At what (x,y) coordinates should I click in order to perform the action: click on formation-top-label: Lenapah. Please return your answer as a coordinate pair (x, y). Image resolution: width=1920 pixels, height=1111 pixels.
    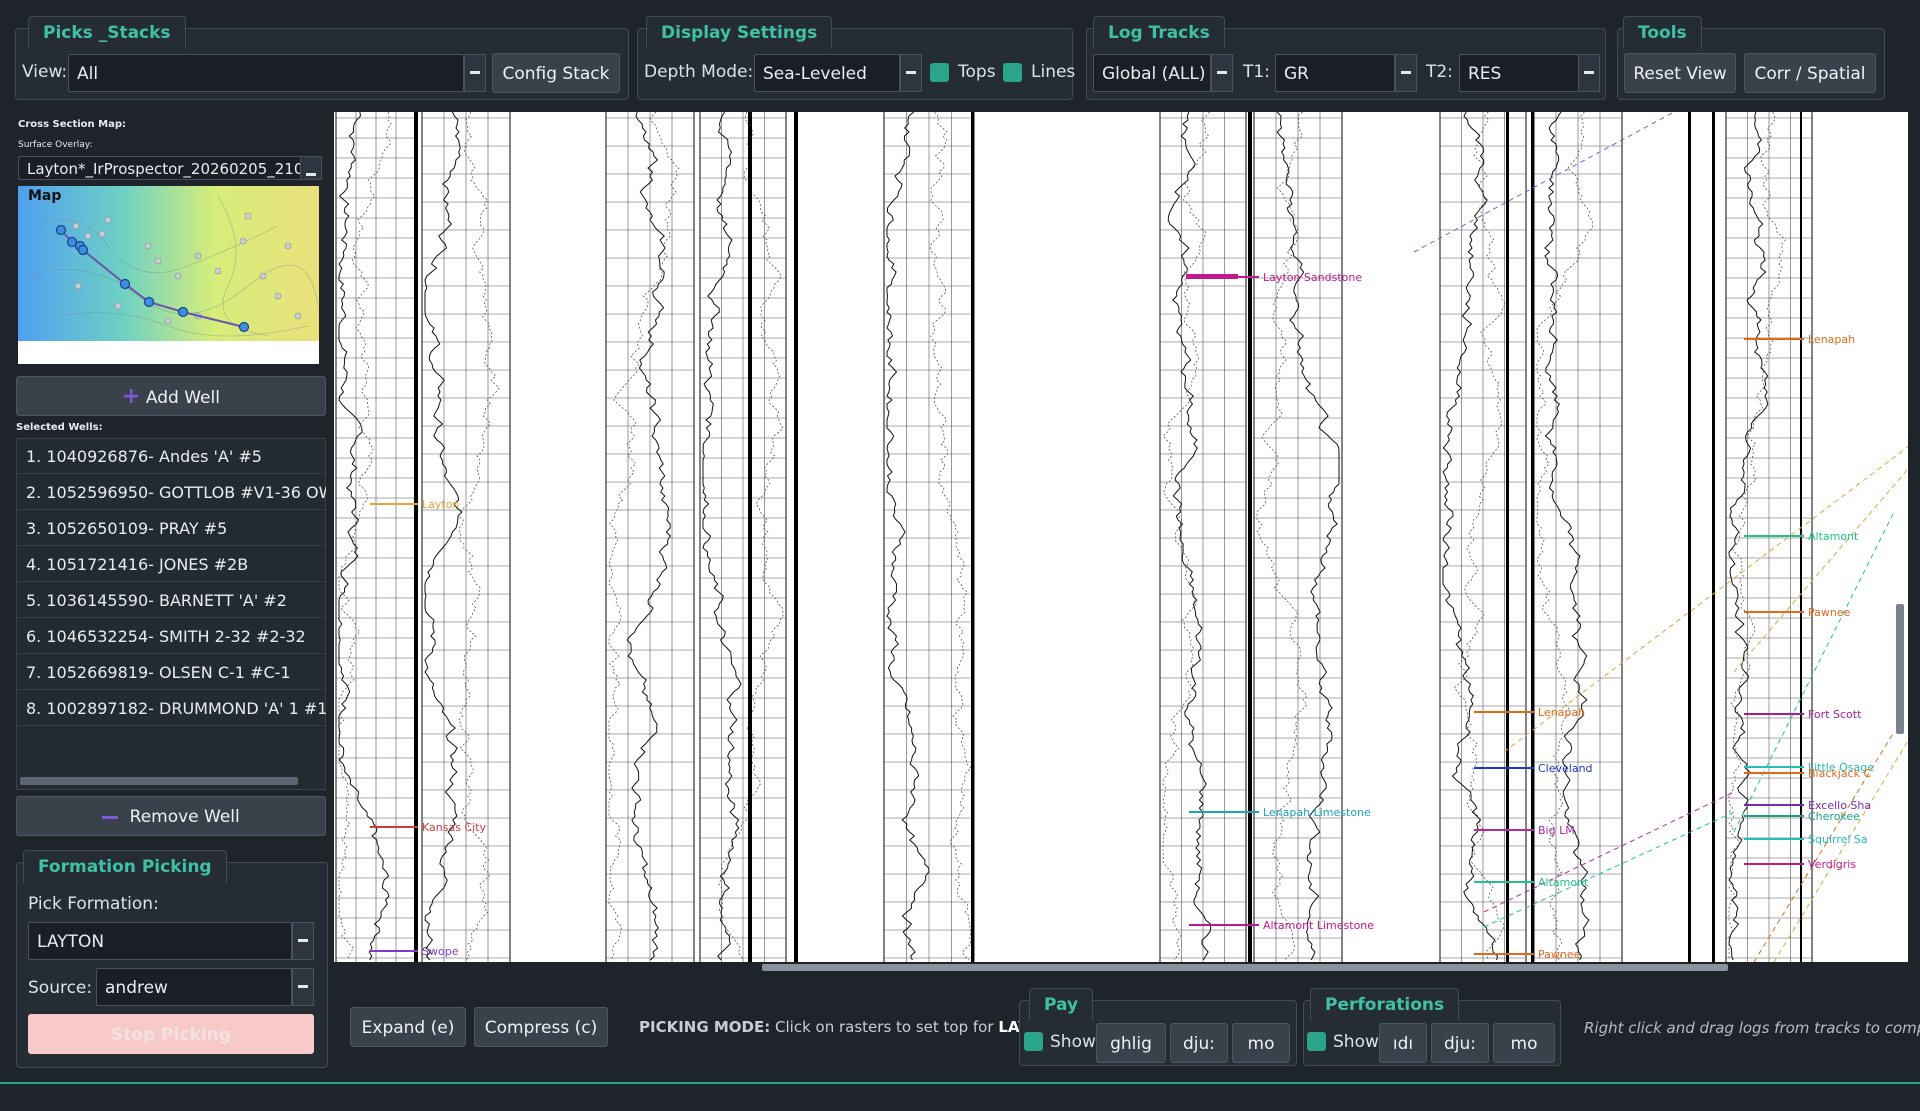
    Looking at the image, I should click on (1561, 712).